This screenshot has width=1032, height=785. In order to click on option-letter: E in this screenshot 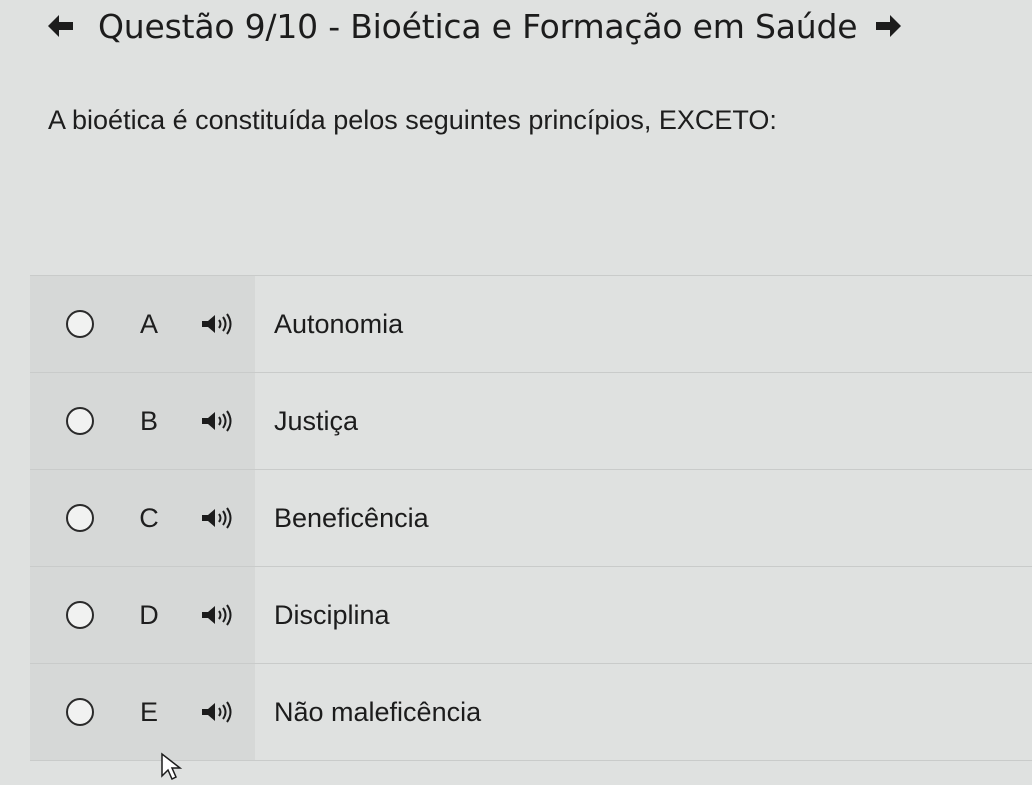, I will do `click(148, 711)`.